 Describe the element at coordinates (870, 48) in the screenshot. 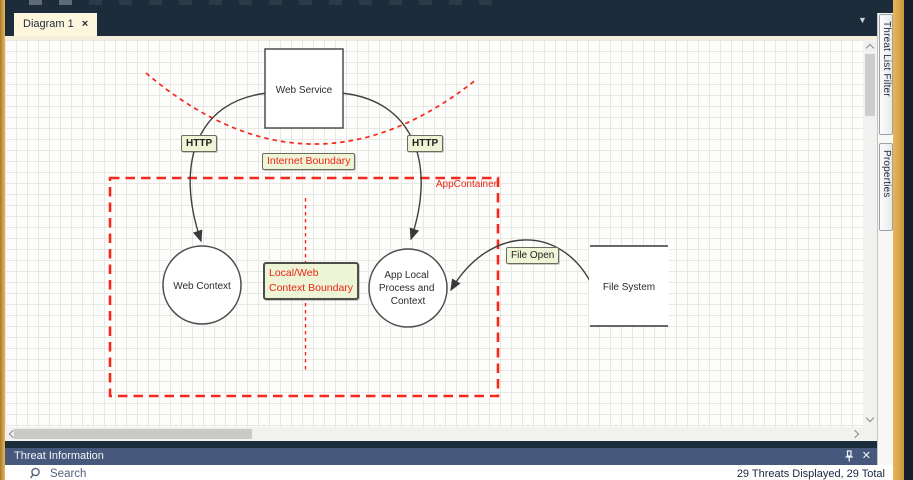

I see `scroll-up-icon` at that location.